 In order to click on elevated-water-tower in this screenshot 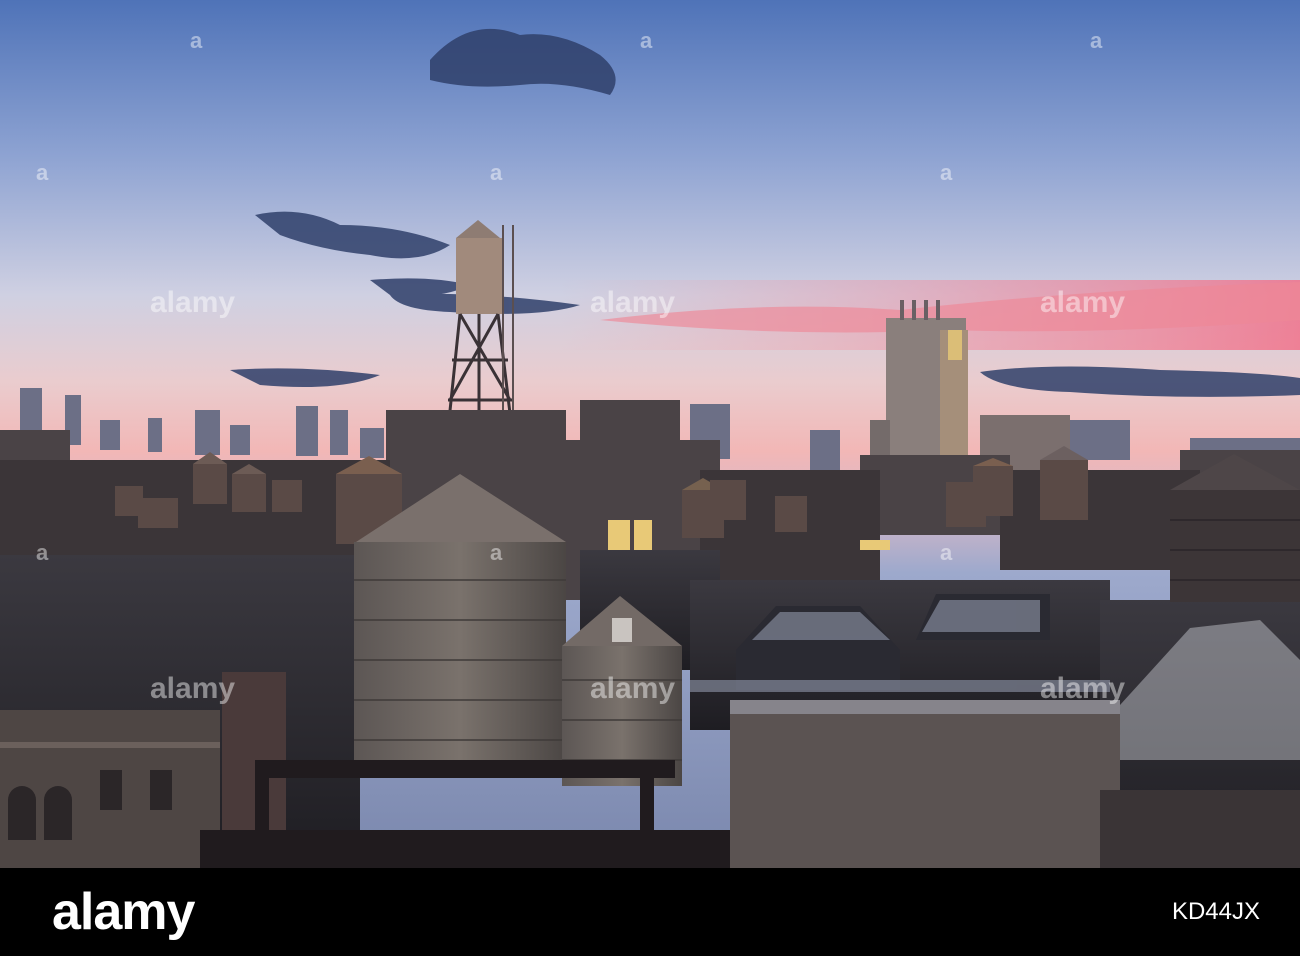, I will do `click(480, 325)`.